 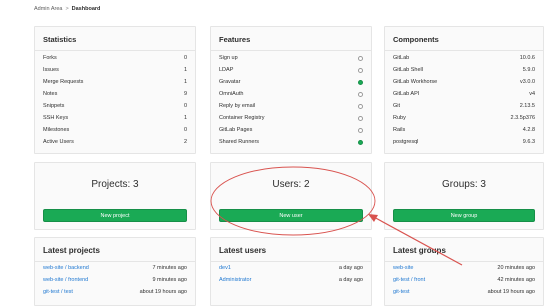 What do you see at coordinates (71, 250) in the screenshot?
I see `latest-projects-title: Latest projects` at bounding box center [71, 250].